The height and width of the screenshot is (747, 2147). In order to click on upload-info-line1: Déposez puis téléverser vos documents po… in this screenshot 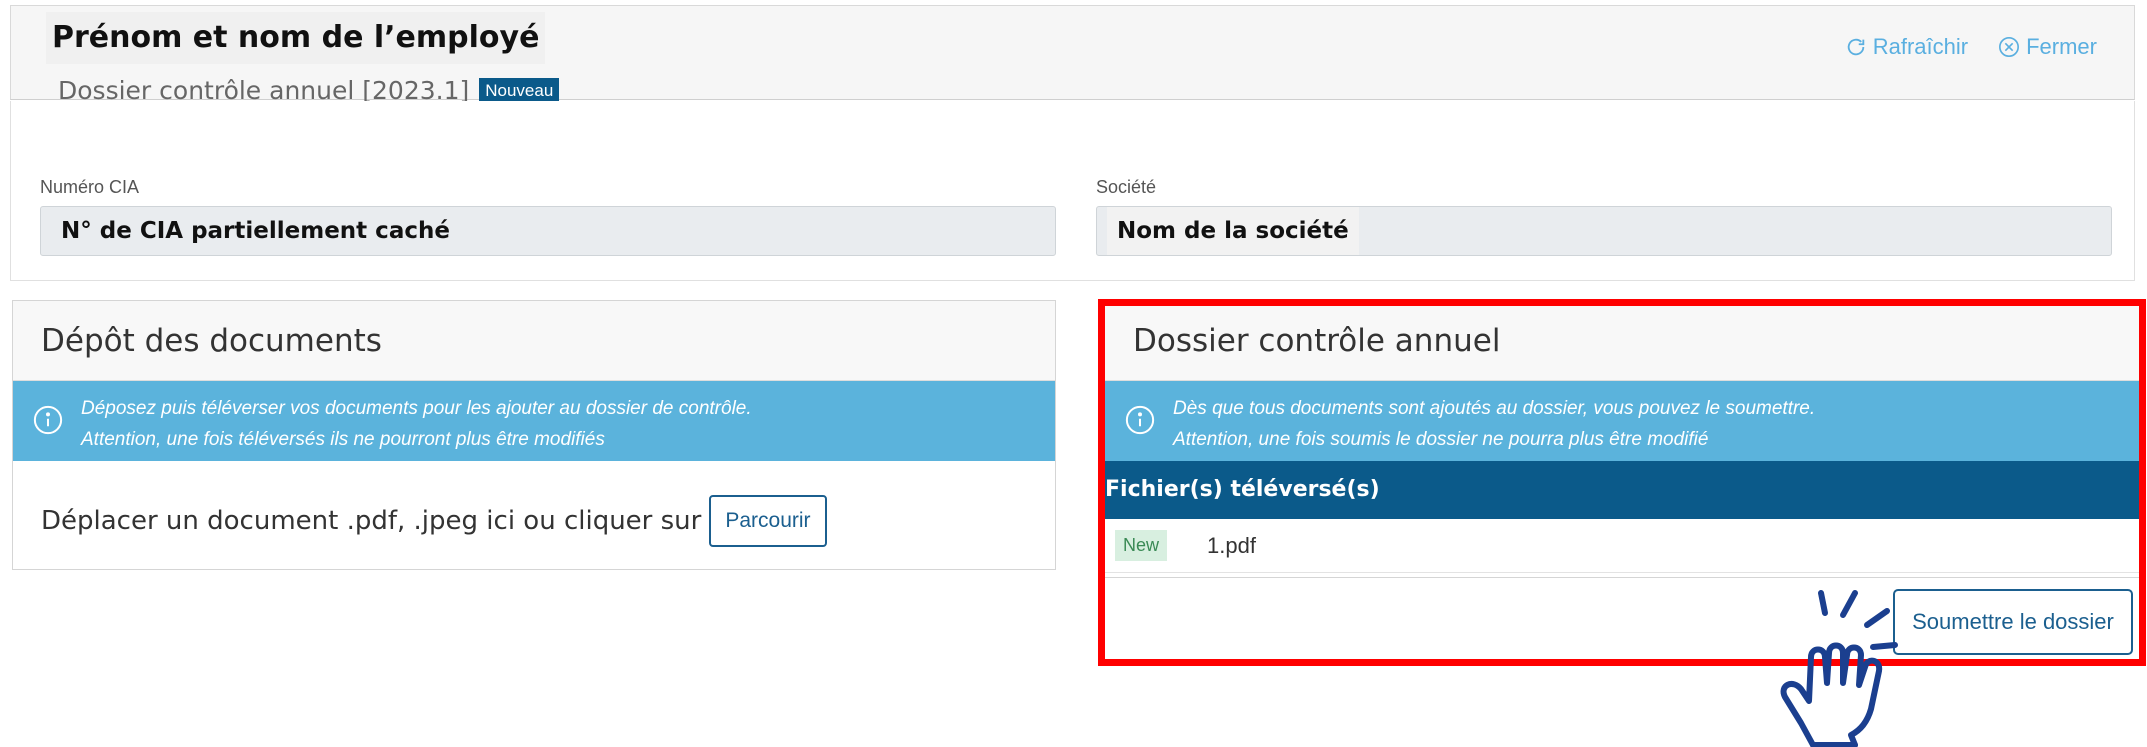, I will do `click(416, 408)`.